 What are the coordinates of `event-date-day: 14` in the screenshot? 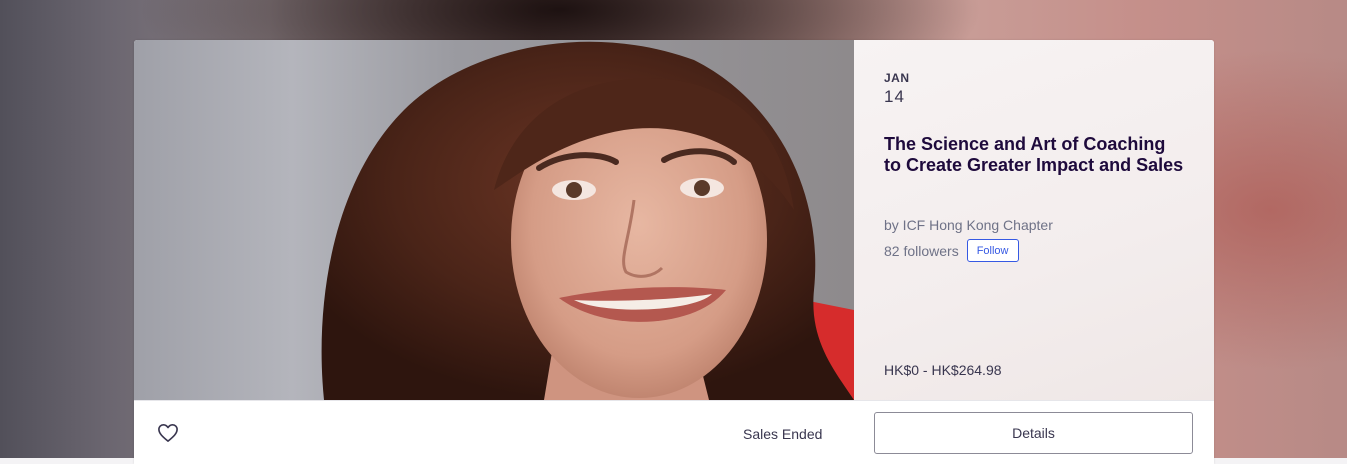 It's located at (894, 96).